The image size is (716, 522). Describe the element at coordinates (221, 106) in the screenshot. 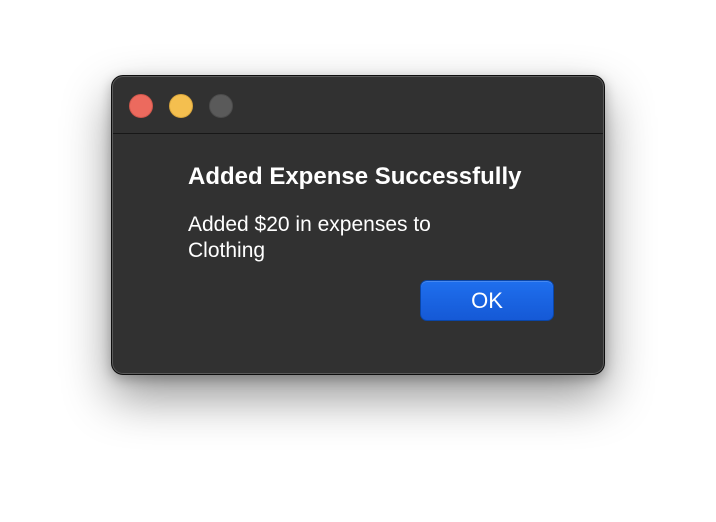

I see `zoom-window-icon` at that location.